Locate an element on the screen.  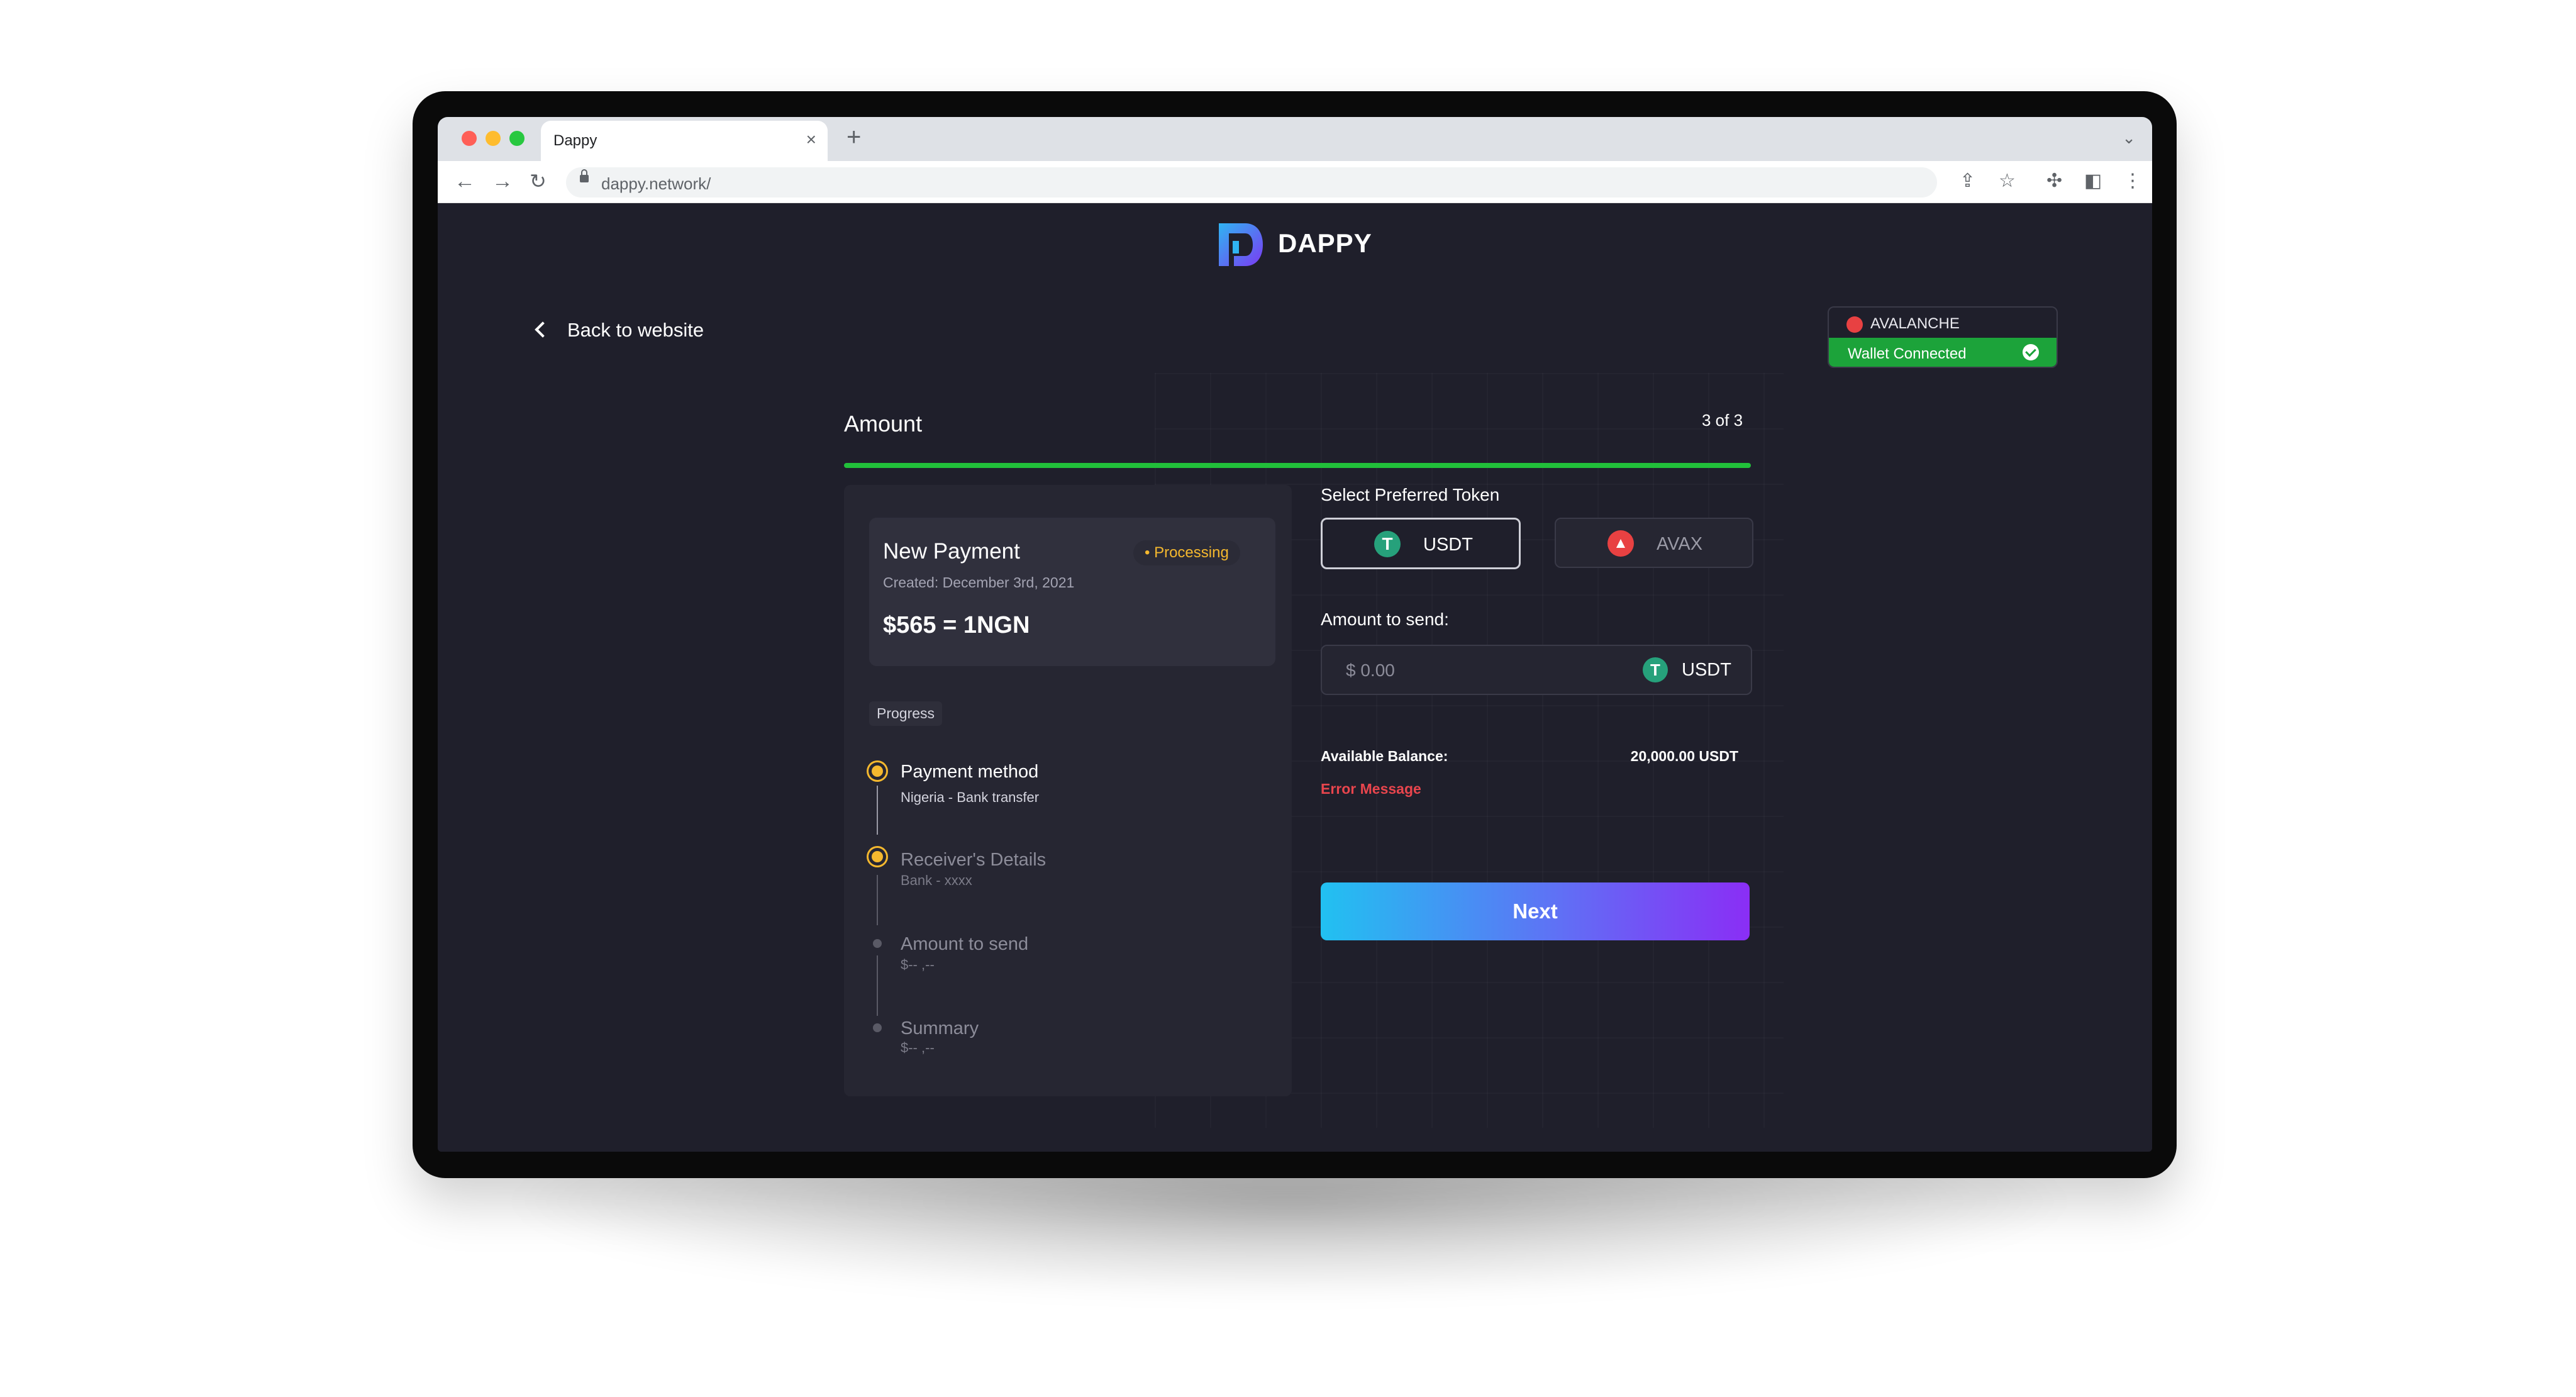
progress-bar is located at coordinates (1297, 465).